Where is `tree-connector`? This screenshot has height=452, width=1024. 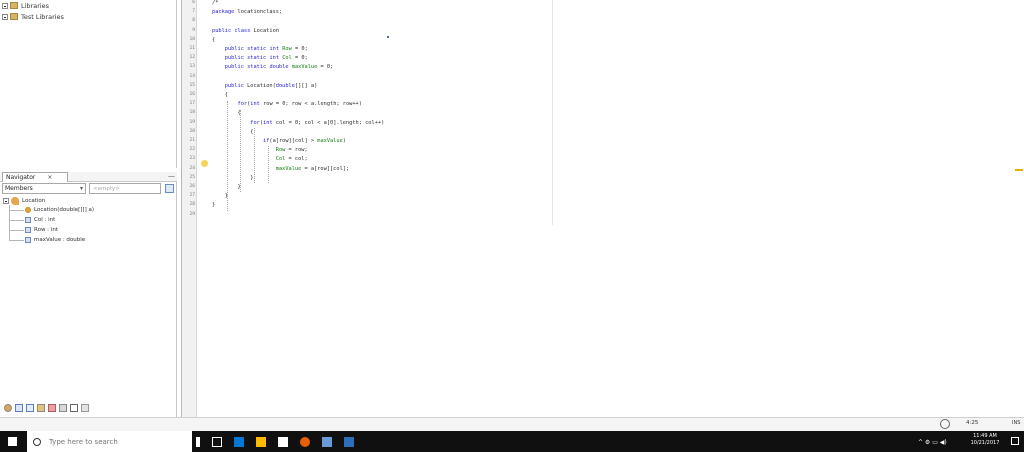
tree-connector is located at coordinates (17, 210).